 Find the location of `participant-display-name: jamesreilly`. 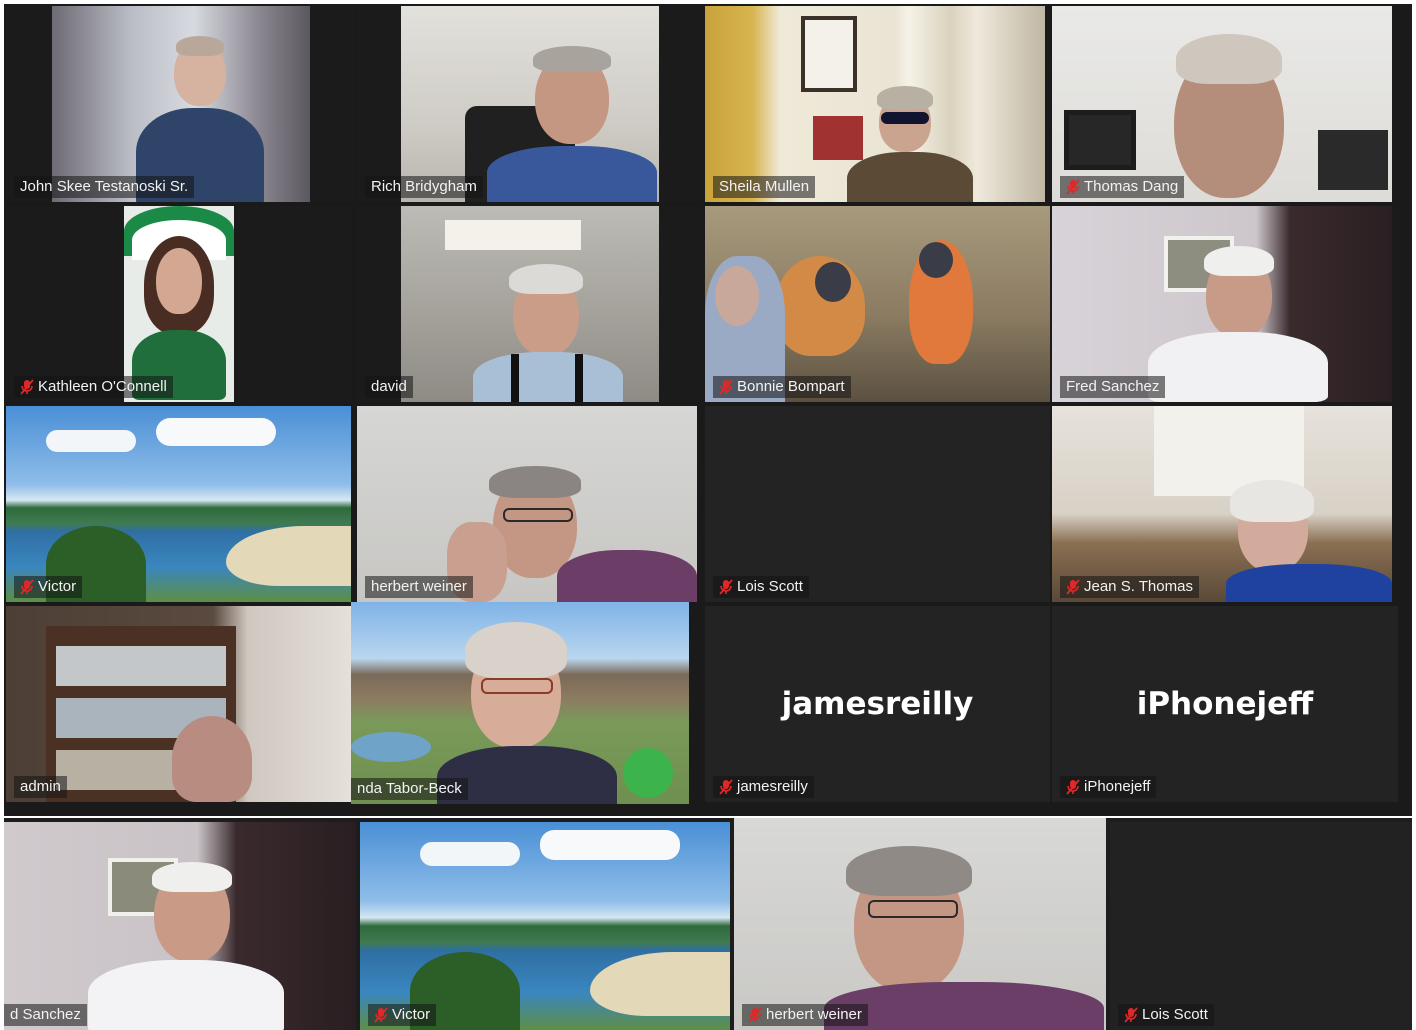

participant-display-name: jamesreilly is located at coordinates (877, 704).